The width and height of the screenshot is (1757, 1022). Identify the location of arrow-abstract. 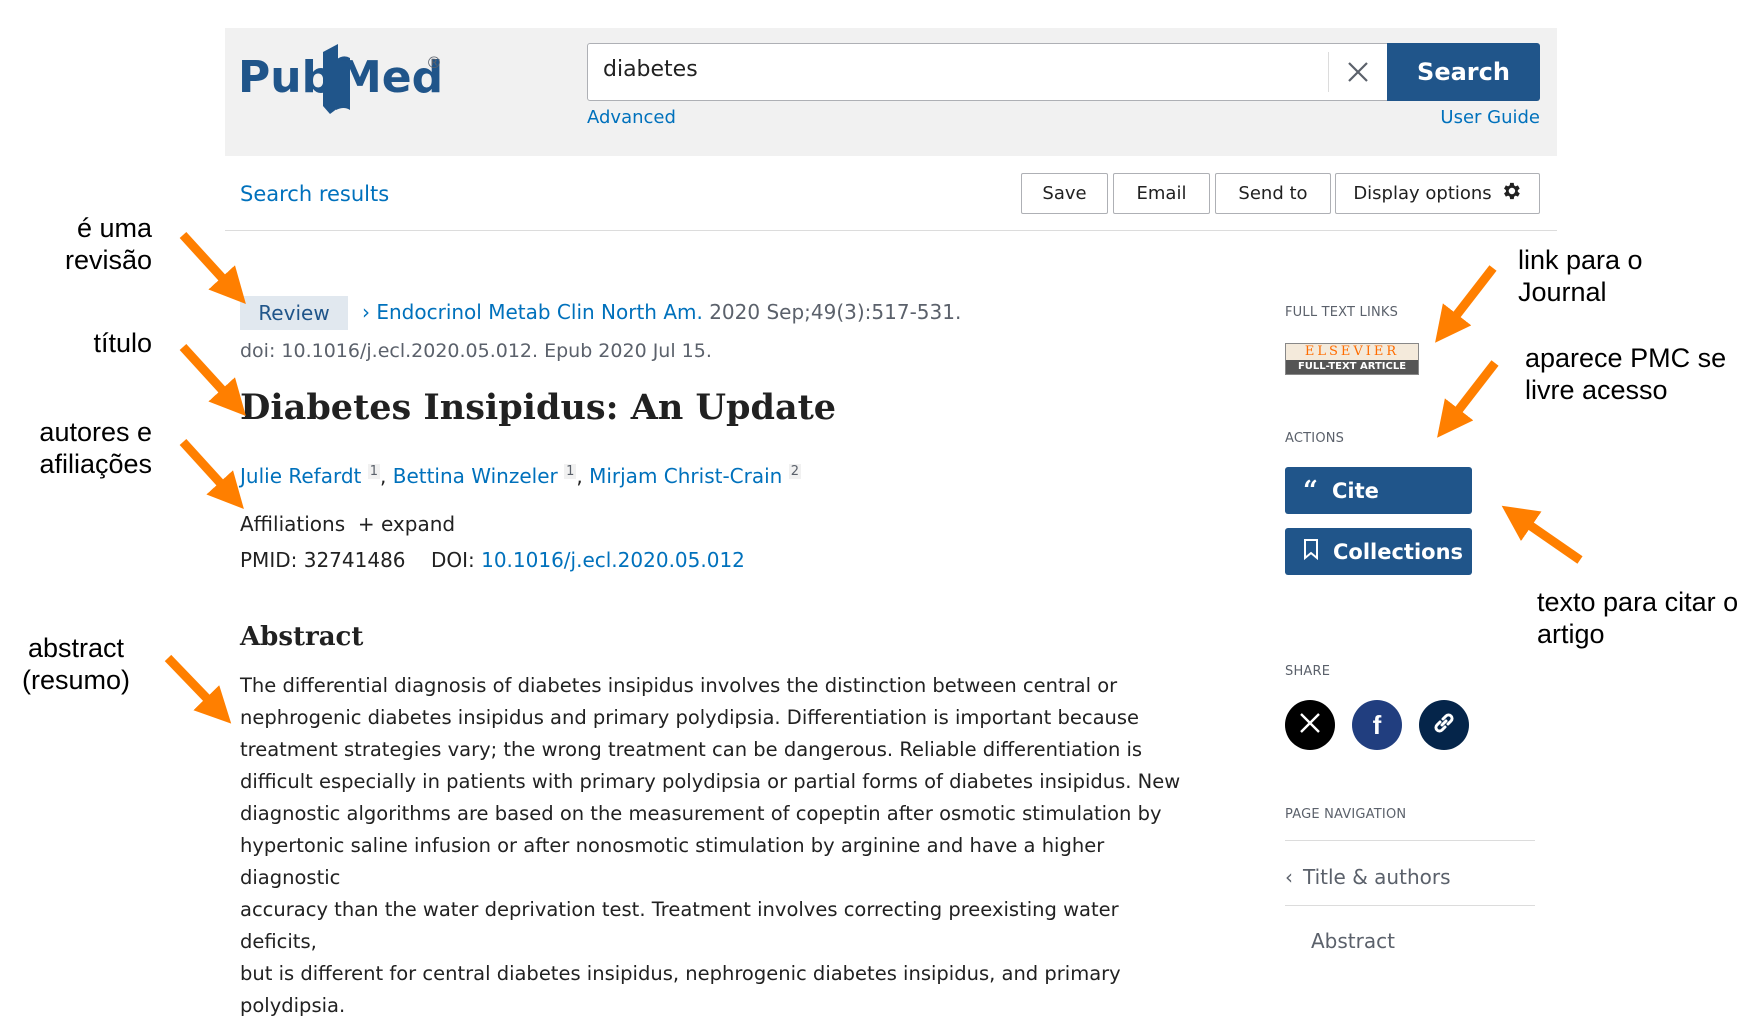
(198, 689).